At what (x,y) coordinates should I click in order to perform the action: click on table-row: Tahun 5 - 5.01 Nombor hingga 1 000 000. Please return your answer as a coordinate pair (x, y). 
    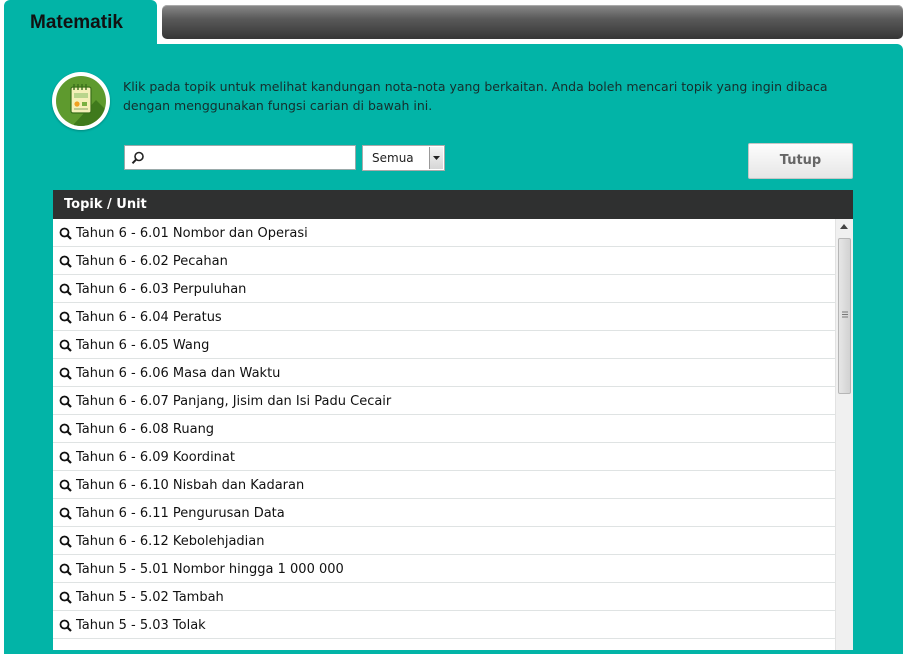
    Looking at the image, I should click on (444, 569).